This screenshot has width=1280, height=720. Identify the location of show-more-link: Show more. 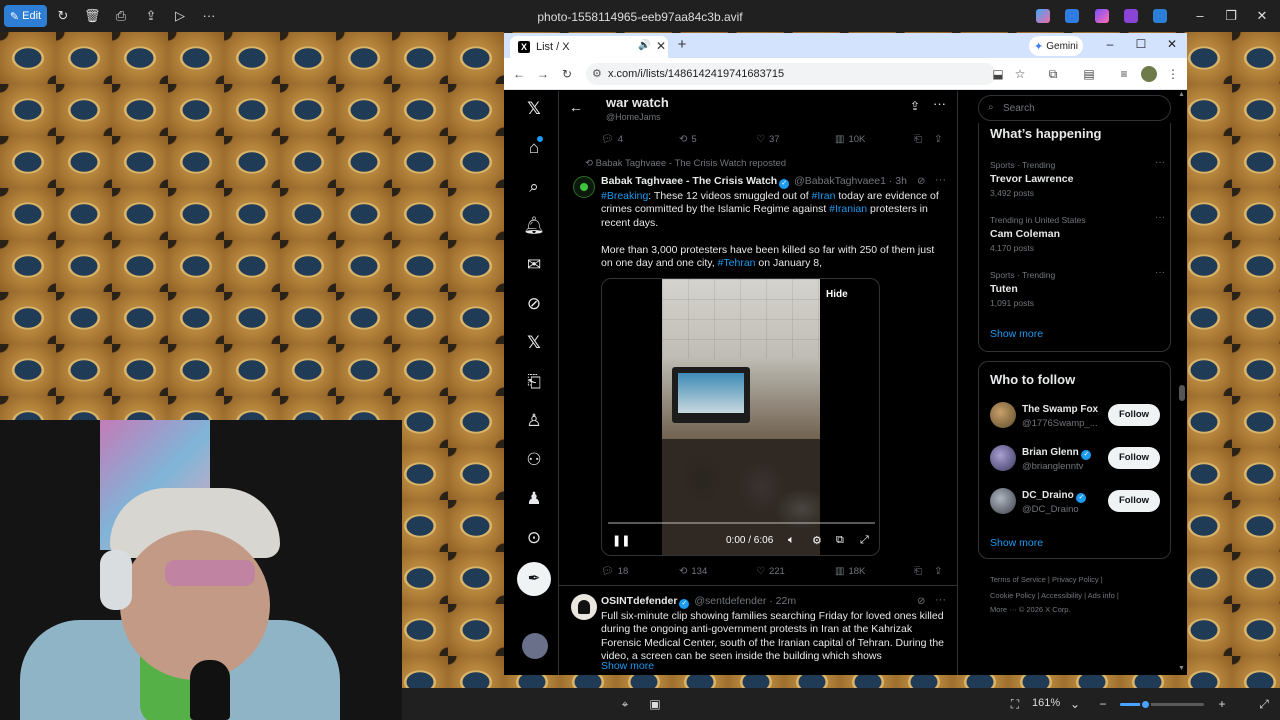
(627, 666).